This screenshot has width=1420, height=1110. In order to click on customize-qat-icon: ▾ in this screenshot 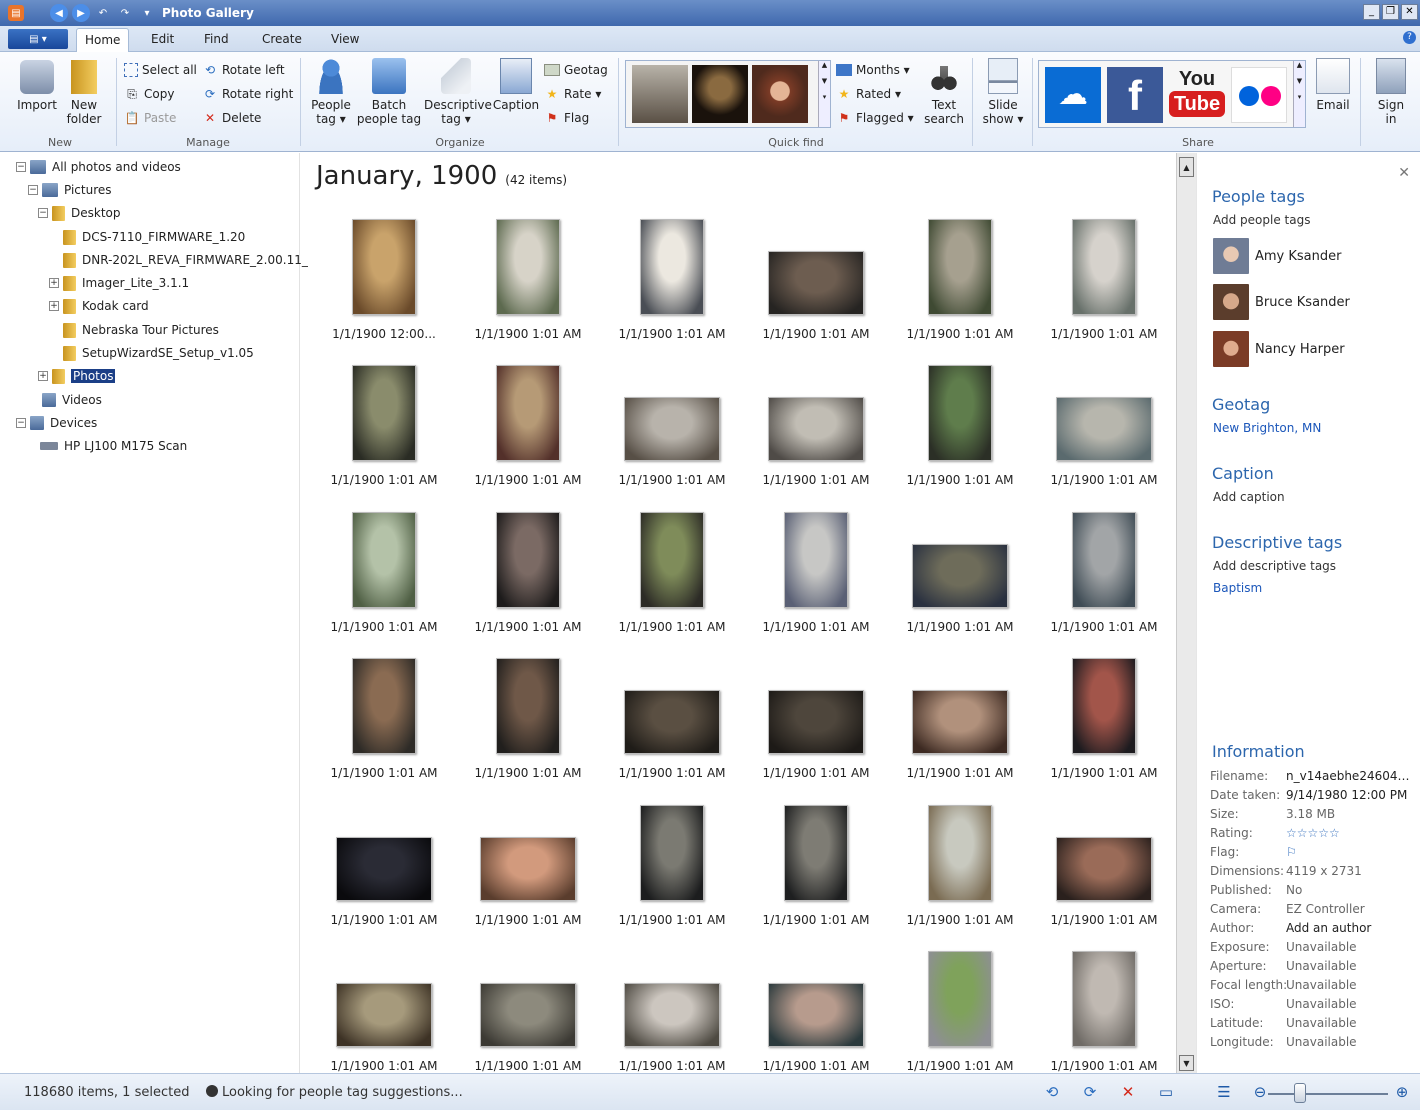, I will do `click(147, 13)`.